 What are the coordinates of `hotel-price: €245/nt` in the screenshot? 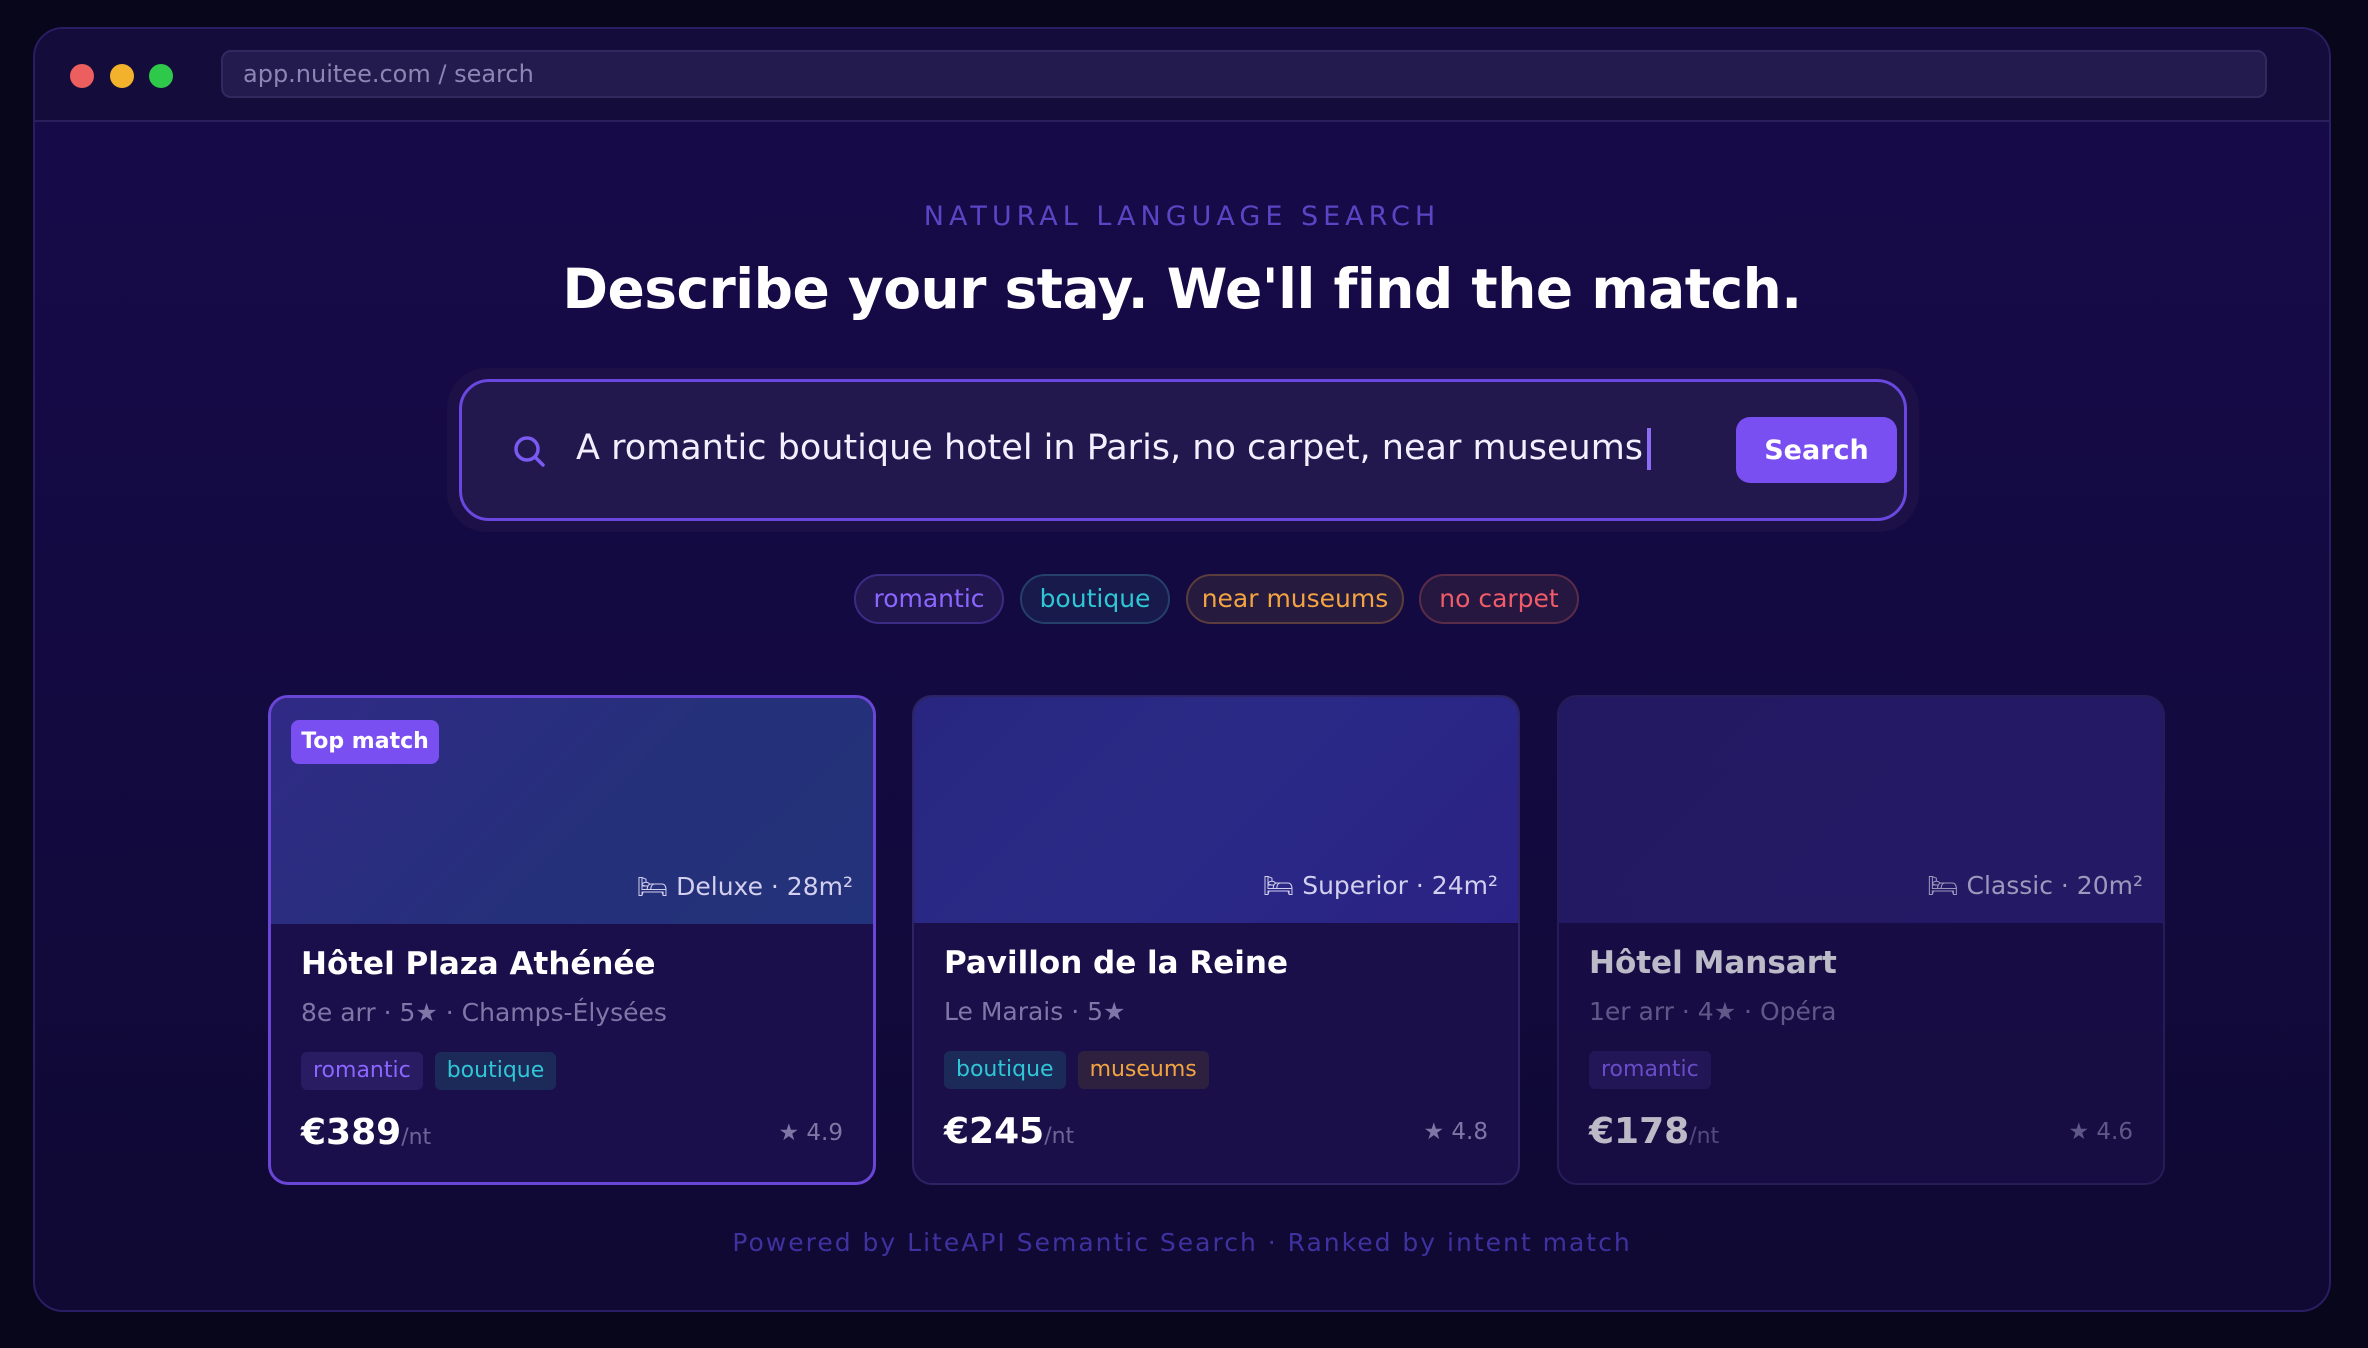 It's located at (1009, 1131).